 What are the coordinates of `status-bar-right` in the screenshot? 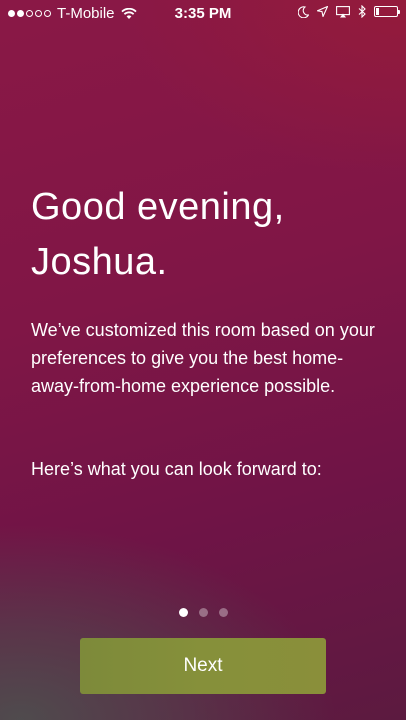 It's located at (349, 11).